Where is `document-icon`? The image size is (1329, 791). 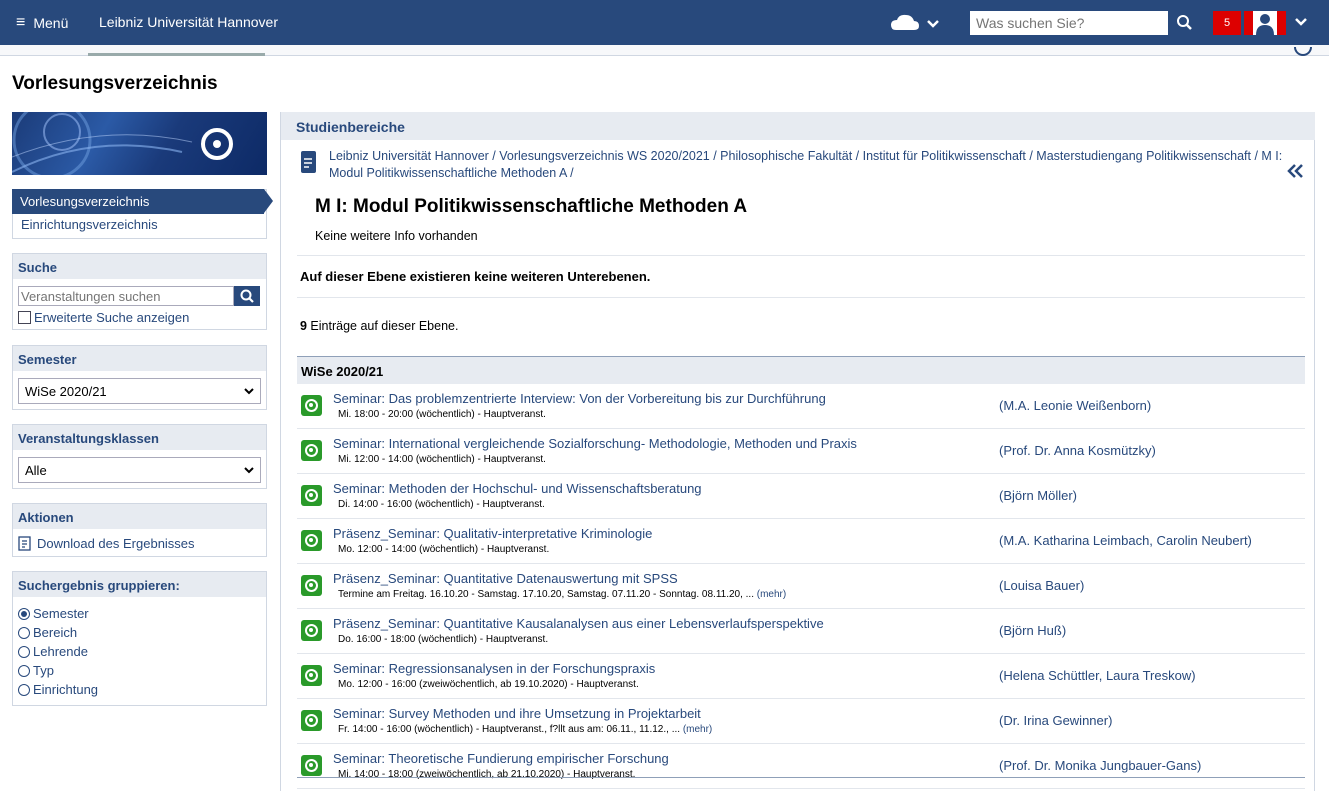 document-icon is located at coordinates (308, 162).